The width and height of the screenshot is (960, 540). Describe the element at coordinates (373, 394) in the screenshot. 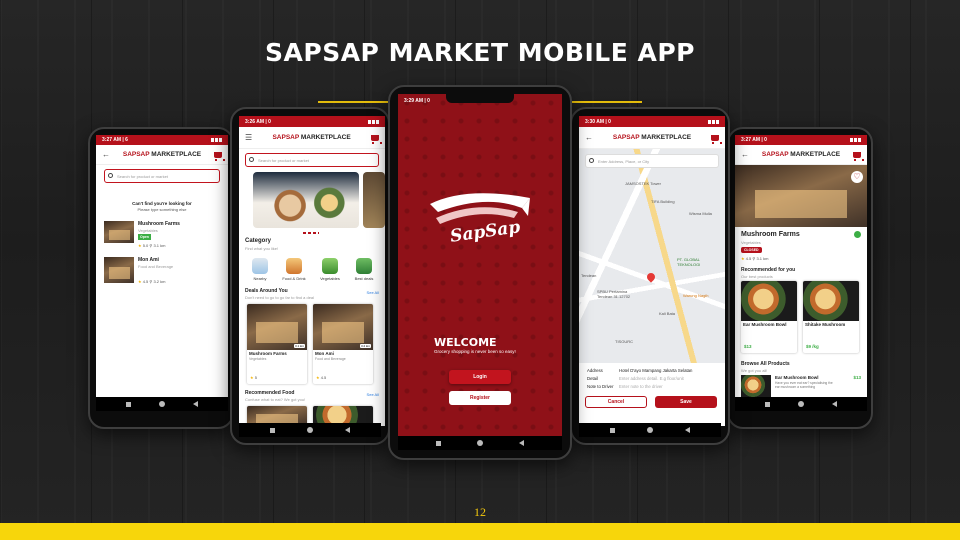

I see `see-all-food-link: See All` at that location.